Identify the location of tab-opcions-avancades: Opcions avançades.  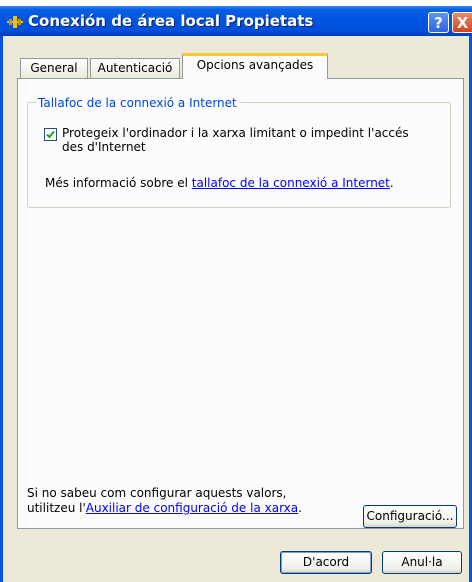
(255, 66).